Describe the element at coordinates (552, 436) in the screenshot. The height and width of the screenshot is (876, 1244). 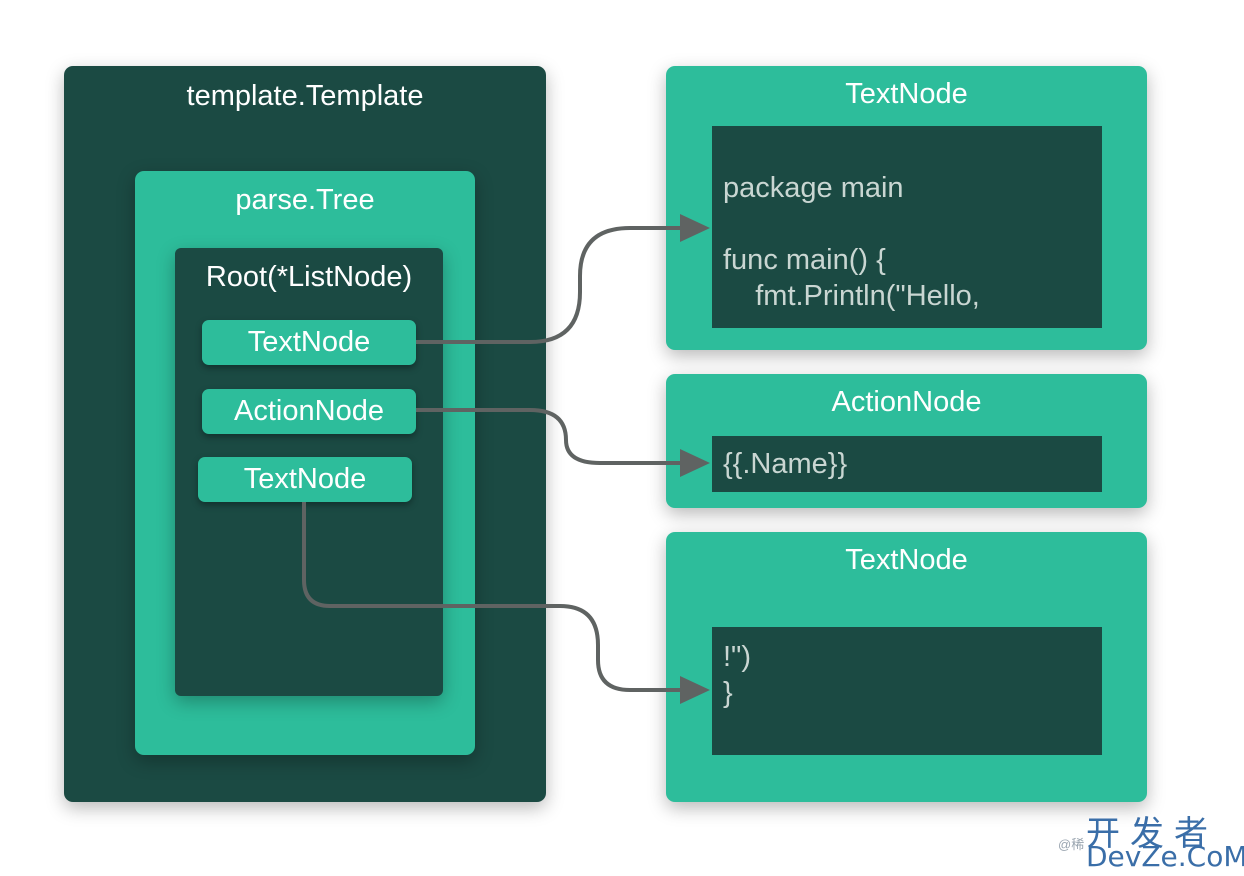
I see `connector-arrow-actionnode` at that location.